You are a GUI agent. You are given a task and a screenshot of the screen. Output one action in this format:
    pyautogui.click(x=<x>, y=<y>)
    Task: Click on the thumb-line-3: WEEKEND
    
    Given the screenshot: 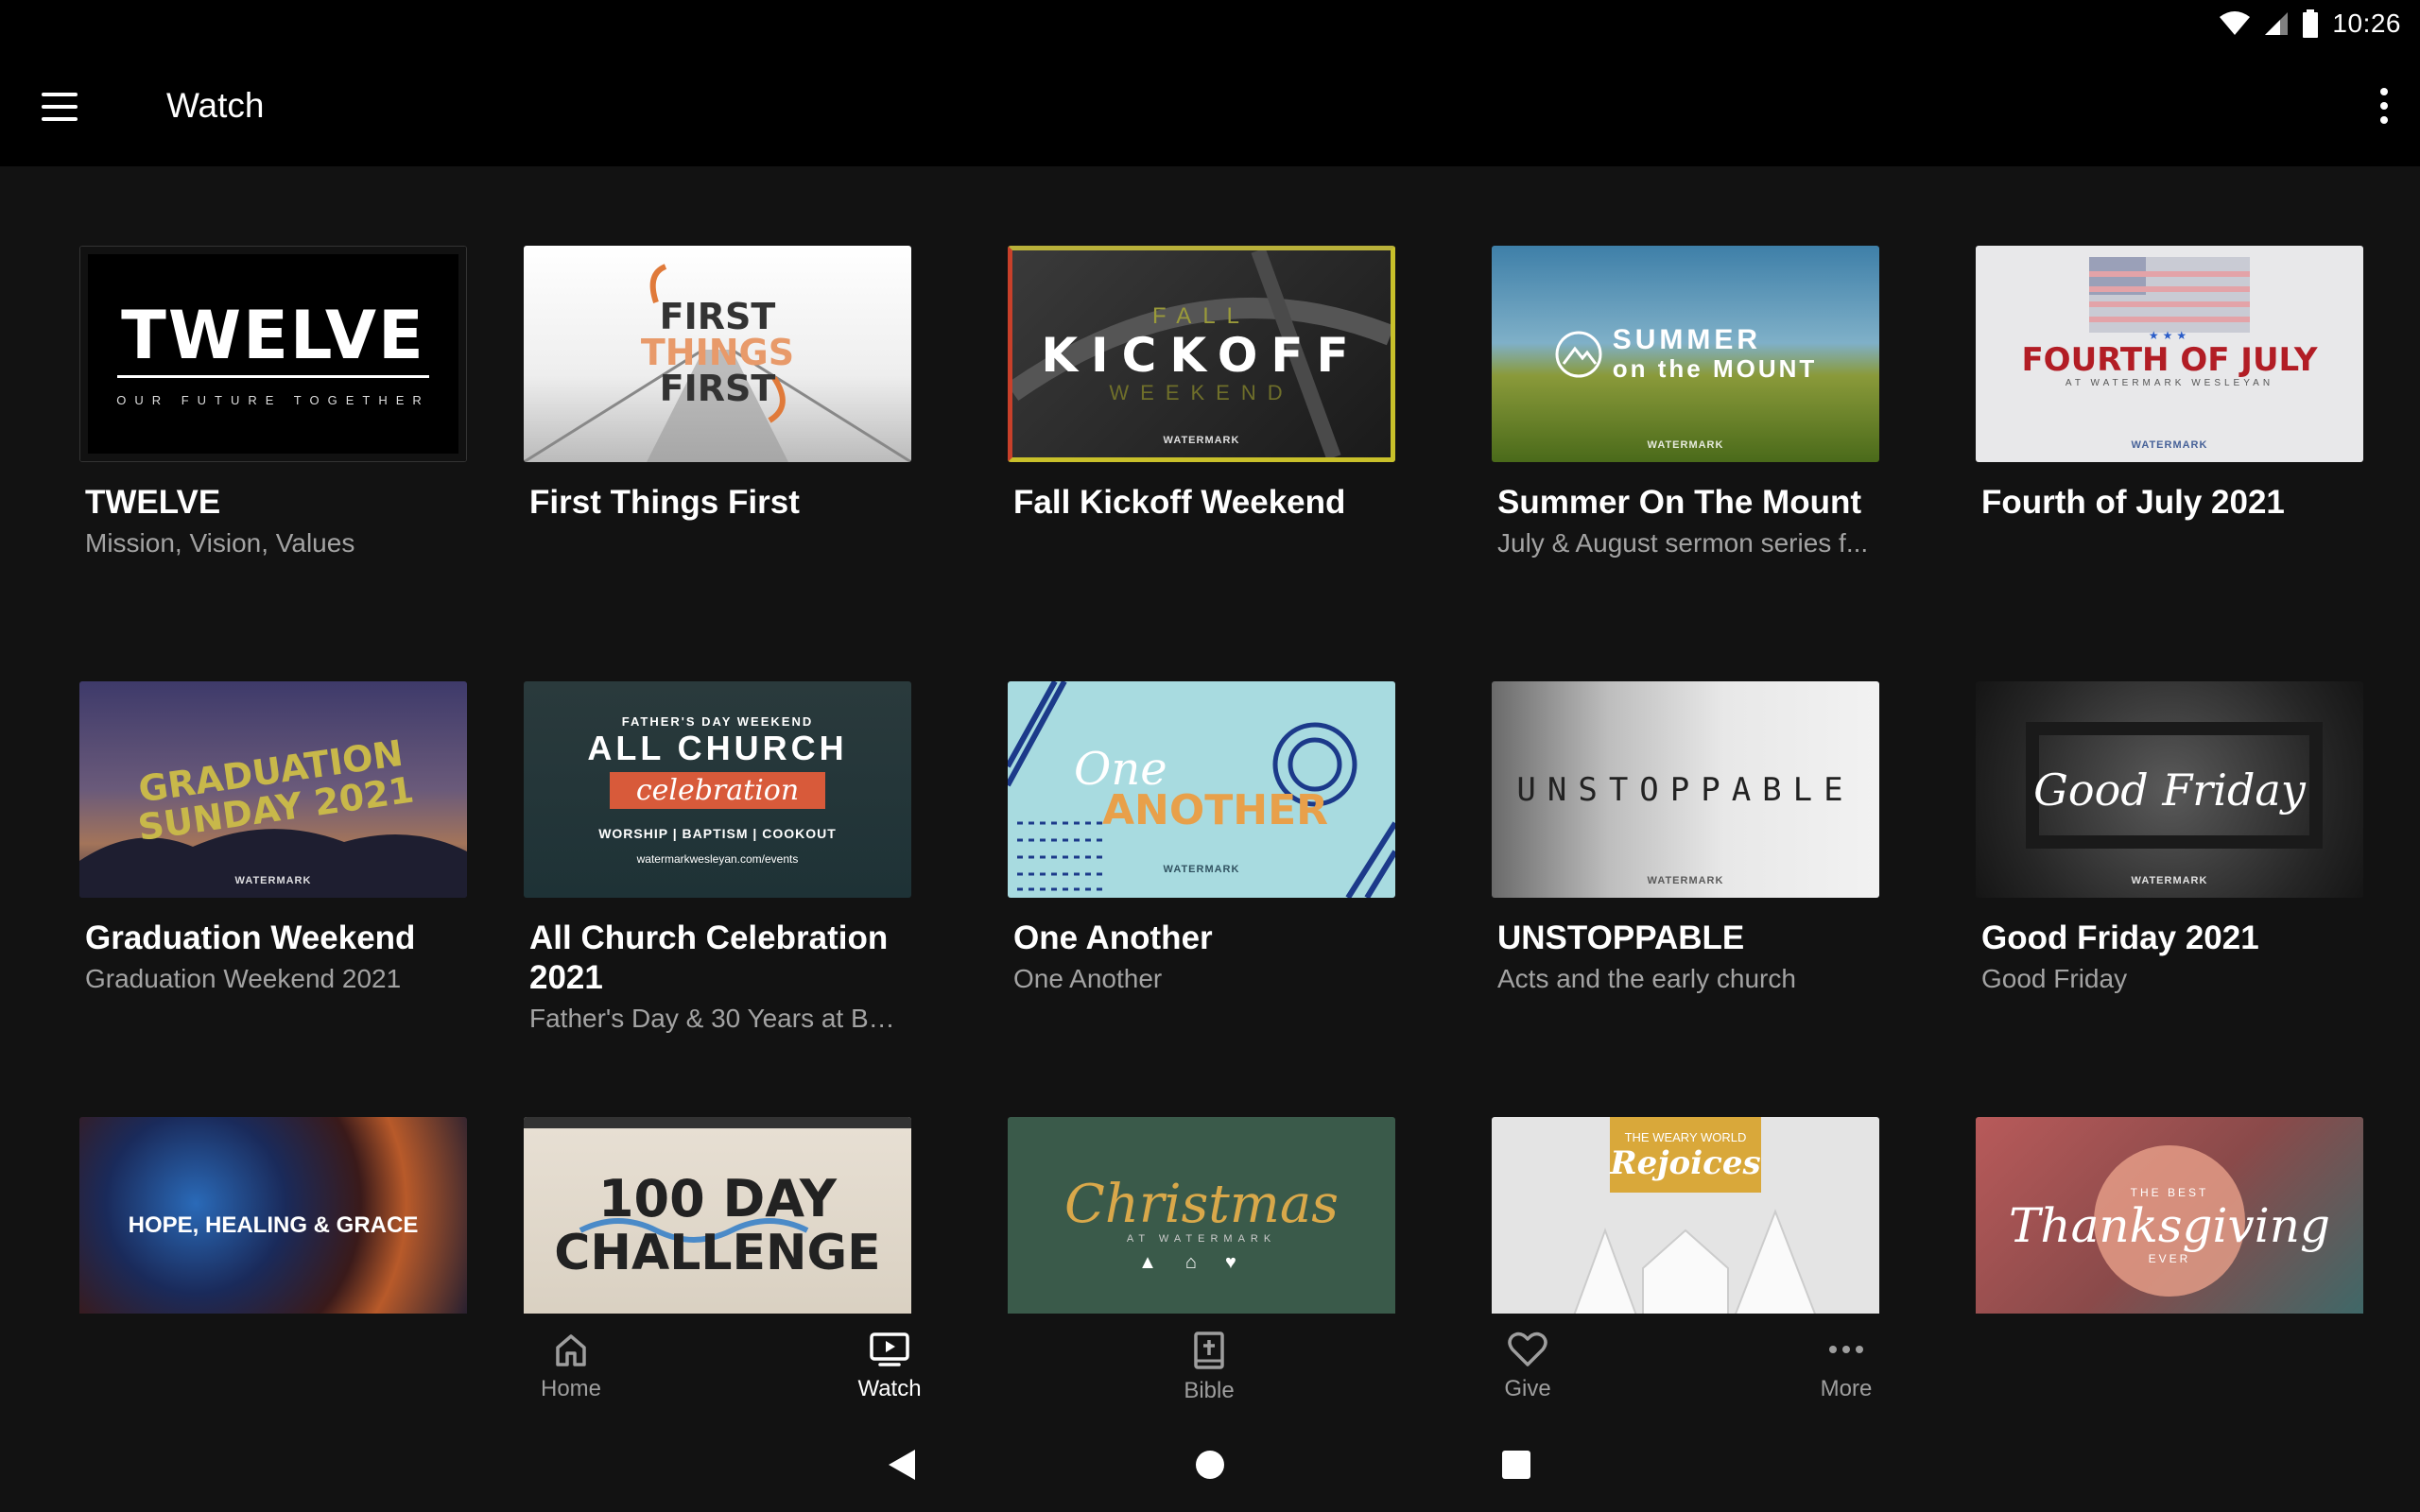 What is the action you would take?
    pyautogui.click(x=1201, y=392)
    